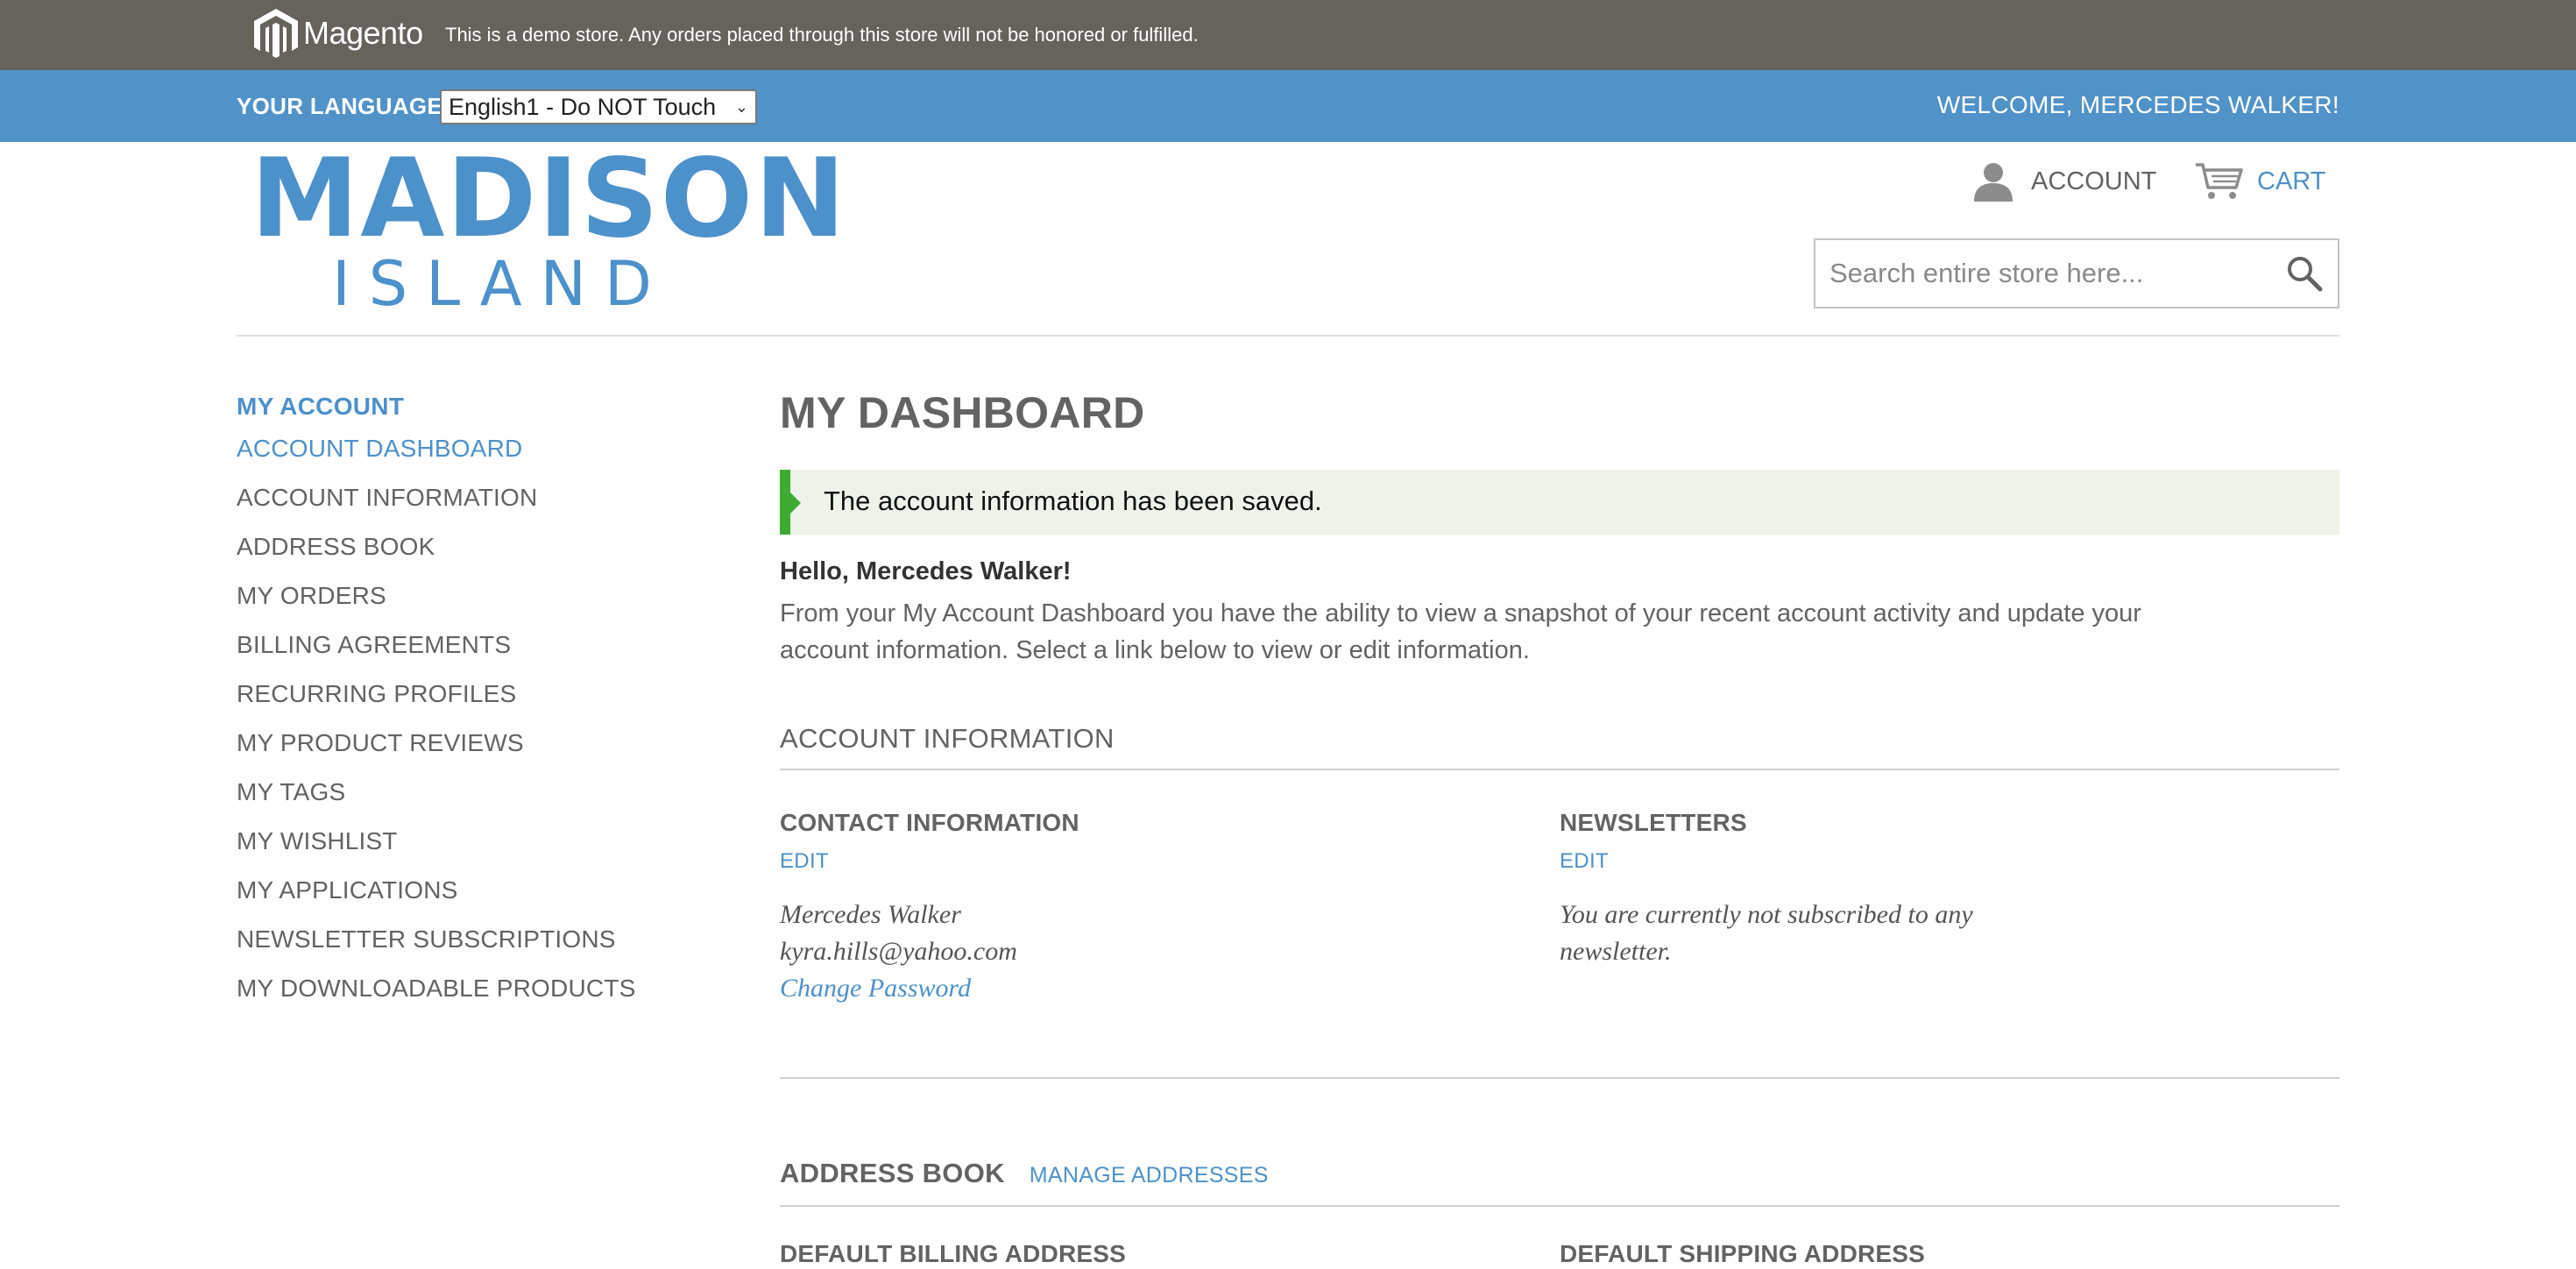 The image size is (2576, 1269). I want to click on account-information-heading: ACCOUNT INFORMATION, so click(1559, 746).